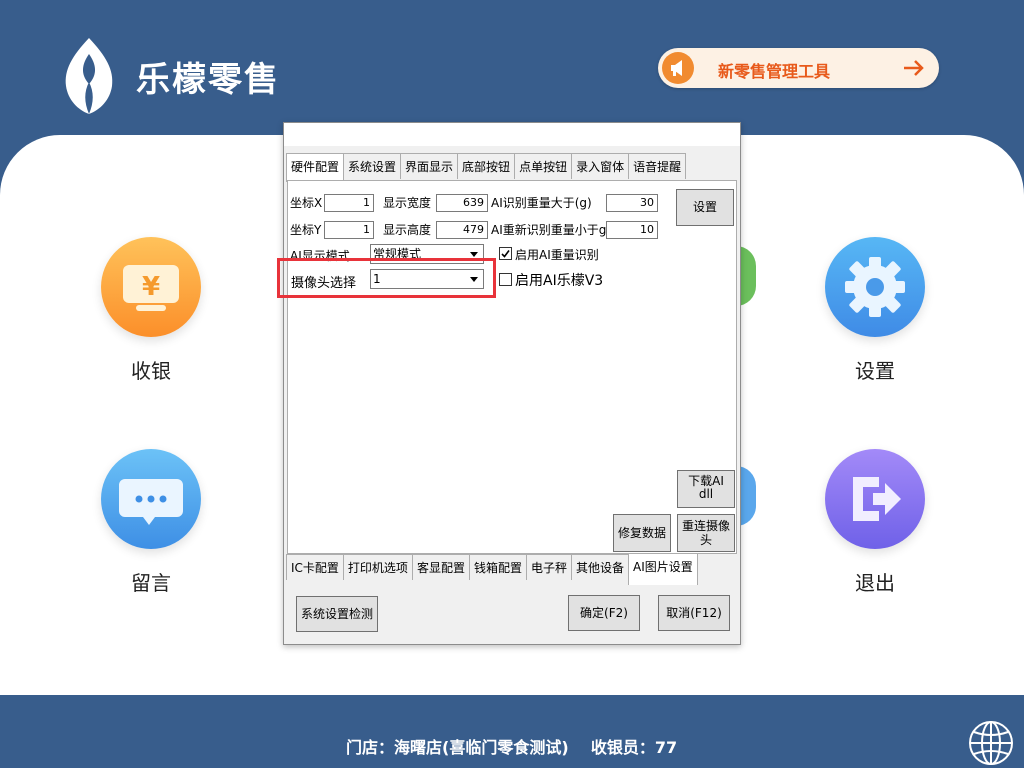 The image size is (1024, 768). Describe the element at coordinates (875, 583) in the screenshot. I see `exit-label: 退出` at that location.